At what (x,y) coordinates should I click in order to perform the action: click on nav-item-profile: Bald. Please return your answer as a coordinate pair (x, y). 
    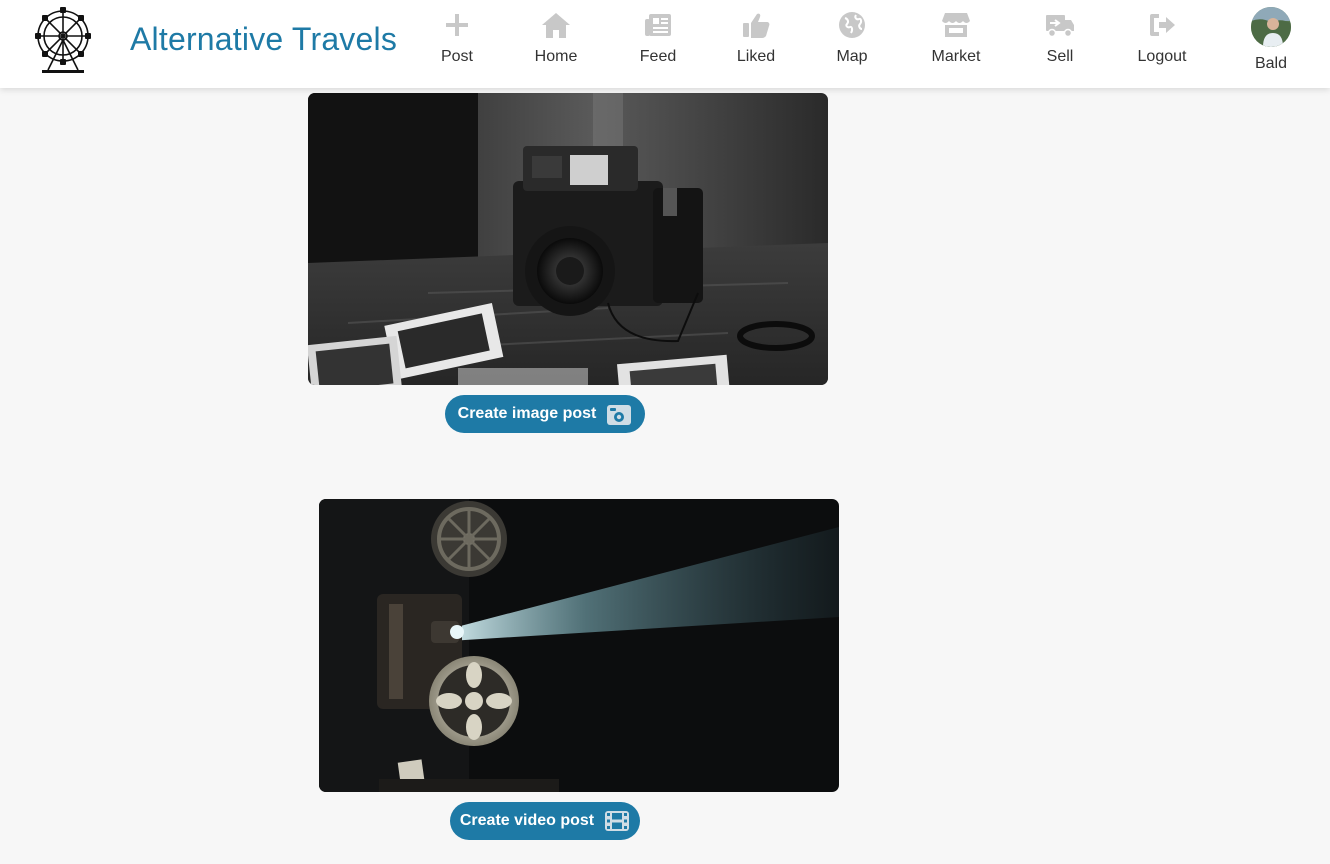
    Looking at the image, I should click on (1271, 43).